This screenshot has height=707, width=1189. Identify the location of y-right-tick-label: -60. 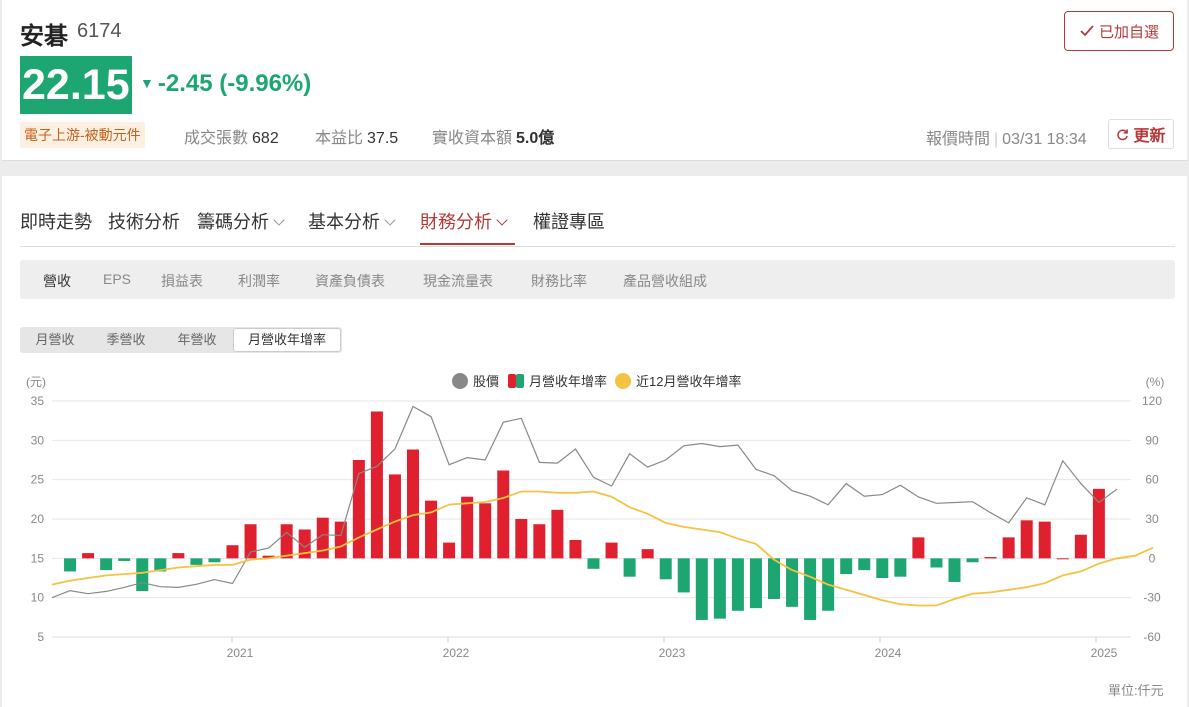
(1152, 637).